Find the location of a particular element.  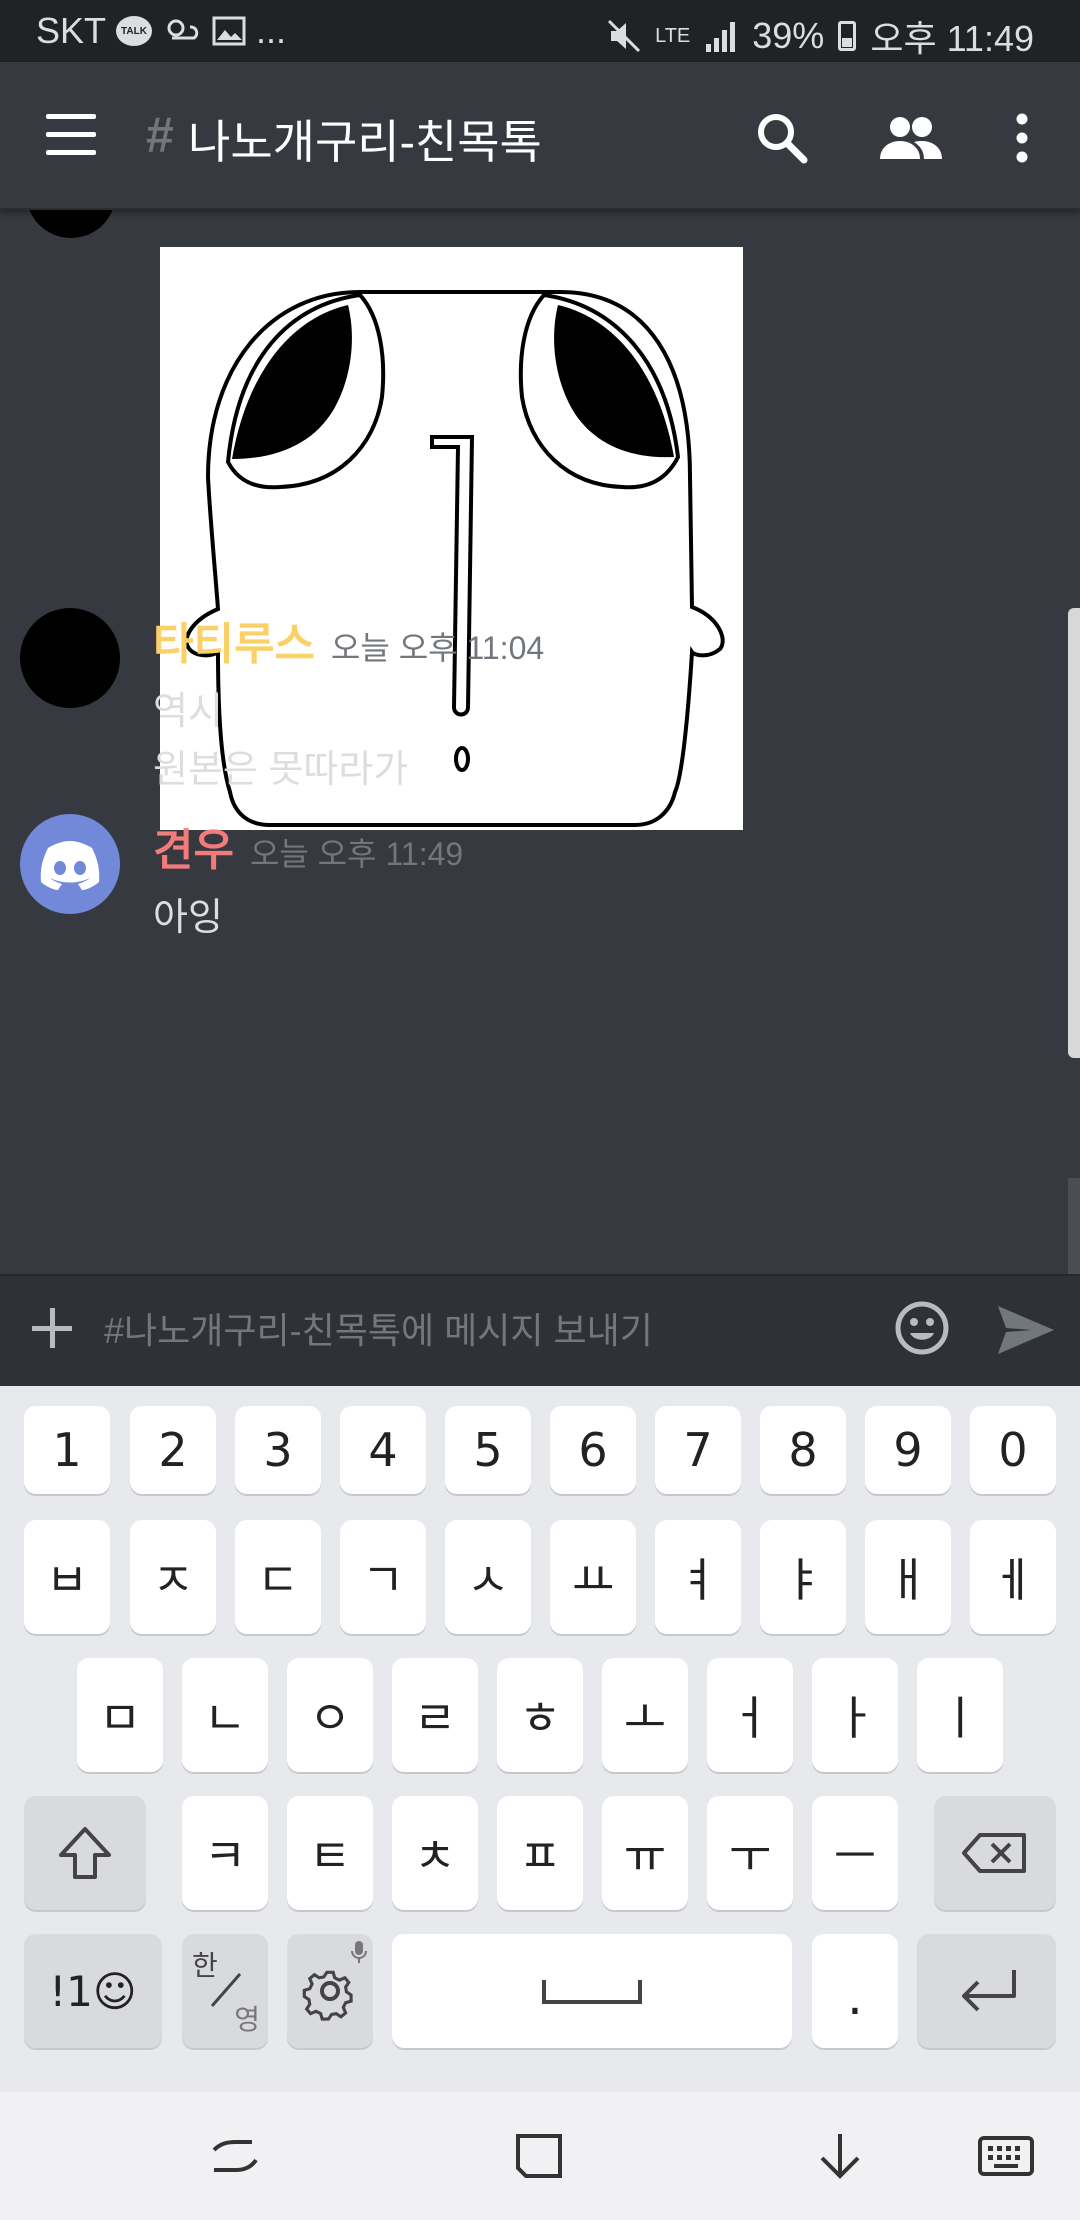

mic-icon is located at coordinates (359, 1952).